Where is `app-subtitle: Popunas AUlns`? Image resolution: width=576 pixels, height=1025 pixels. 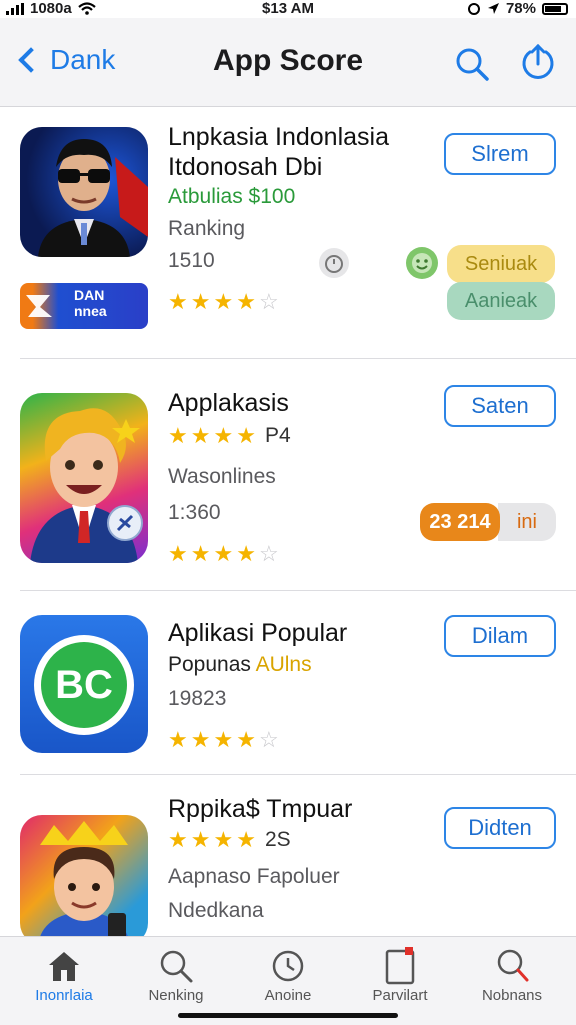 app-subtitle: Popunas AUlns is located at coordinates (240, 665).